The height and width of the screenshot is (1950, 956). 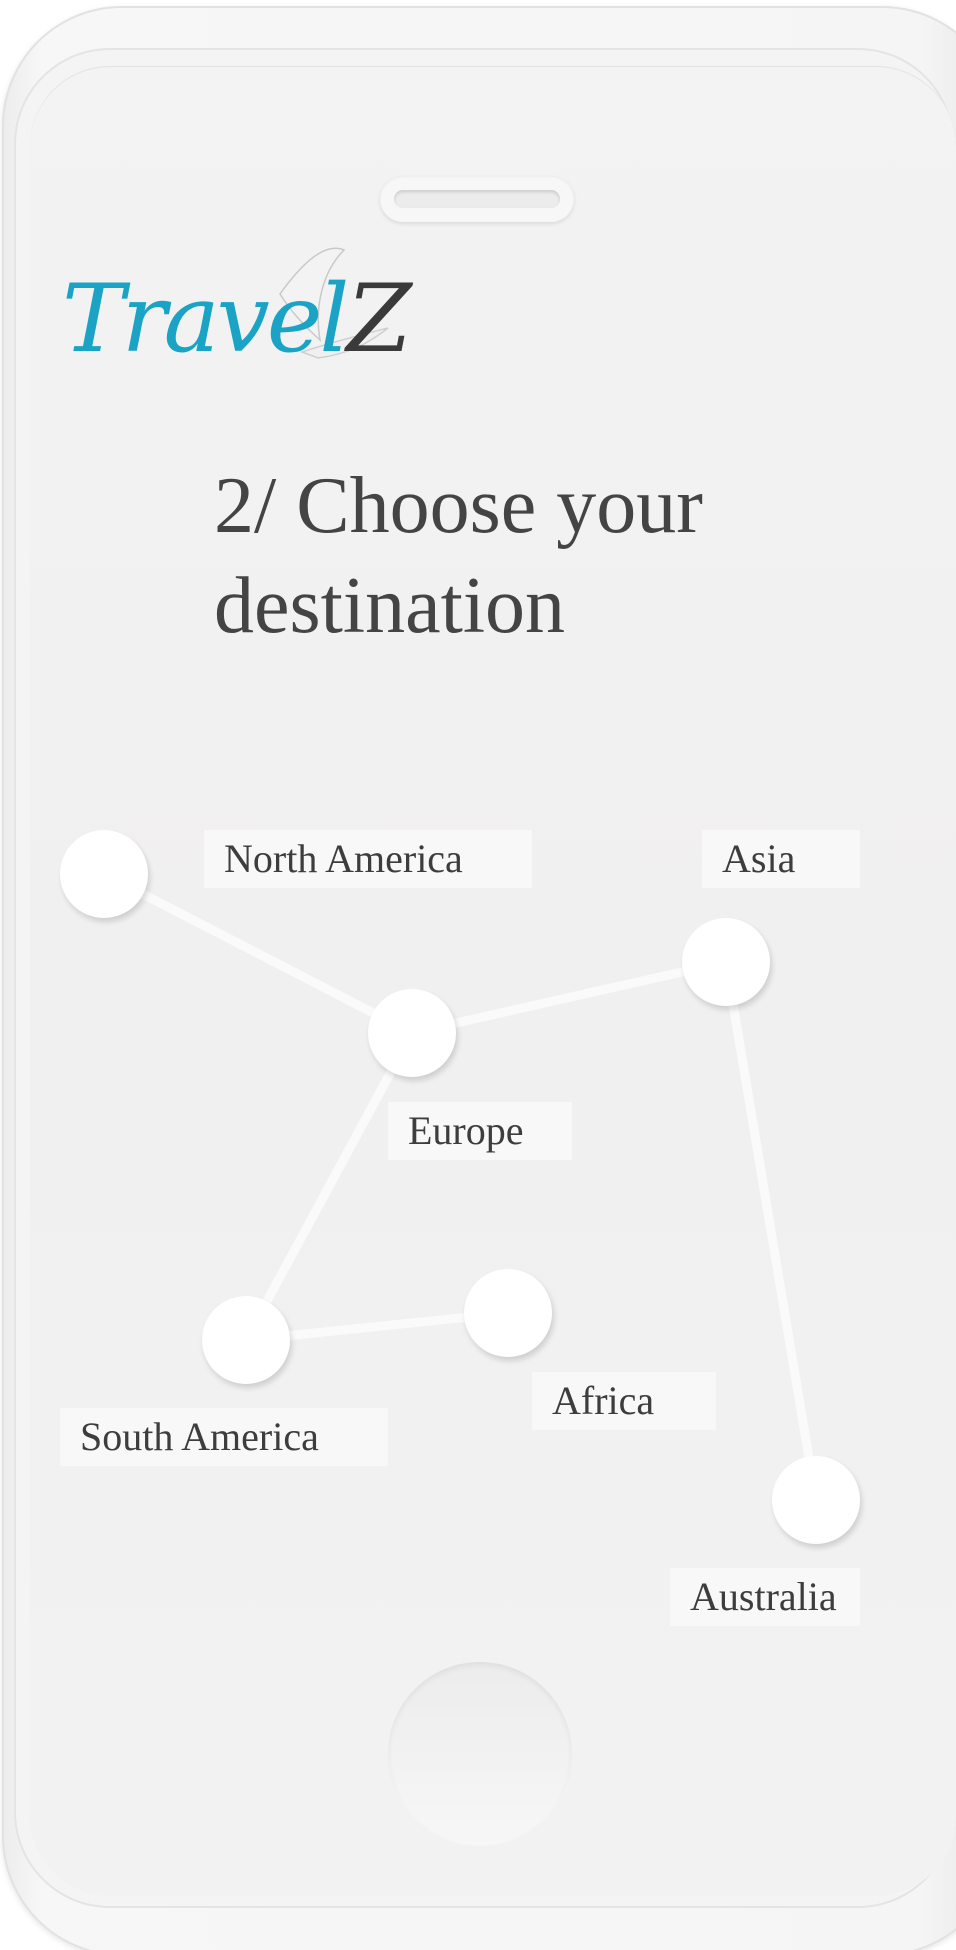 I want to click on destination-label-north-america: North America, so click(x=368, y=859).